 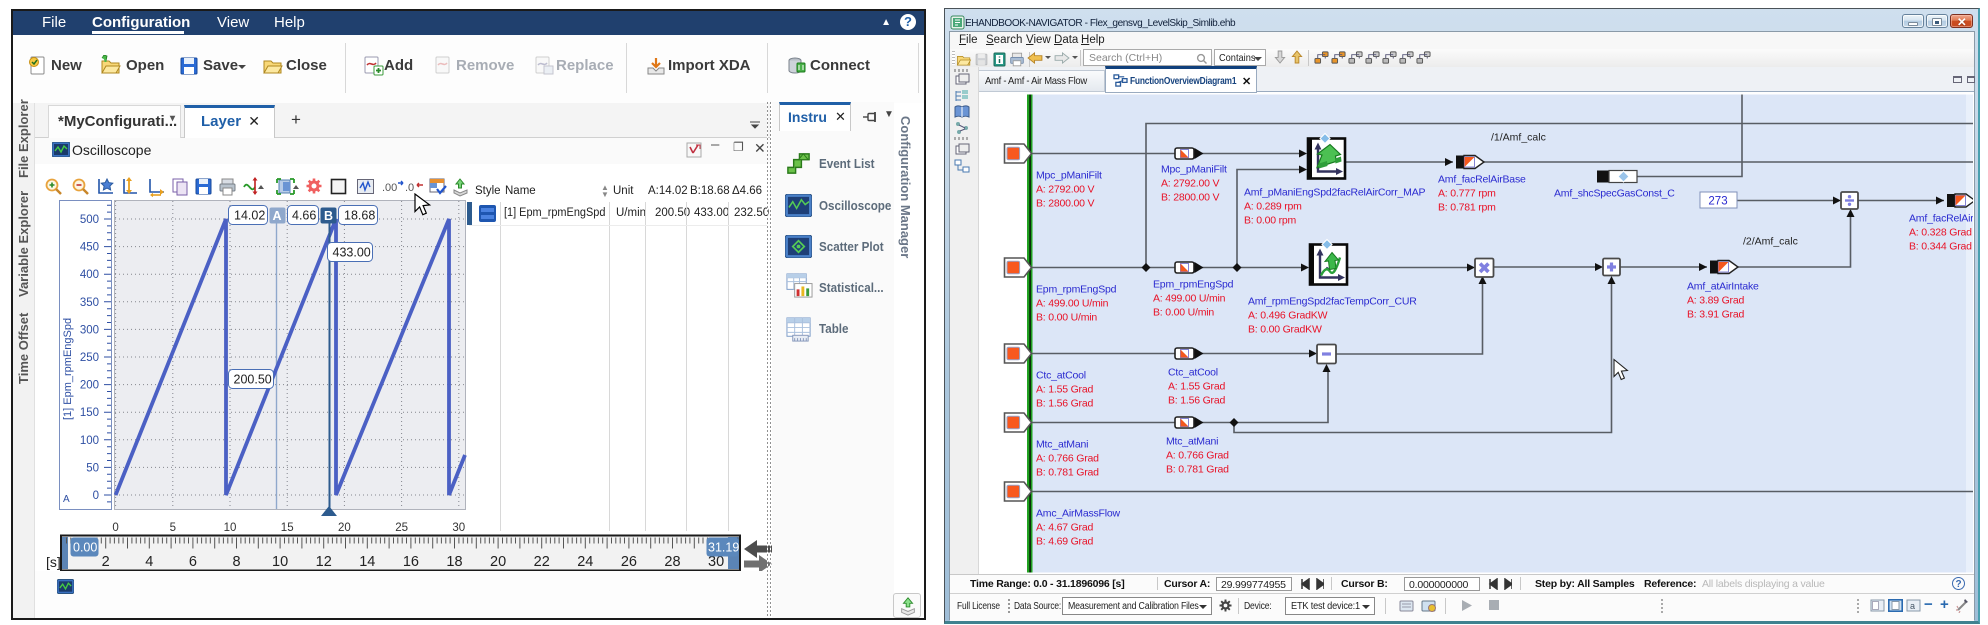 I want to click on svg-text: 8, so click(x=236, y=562).